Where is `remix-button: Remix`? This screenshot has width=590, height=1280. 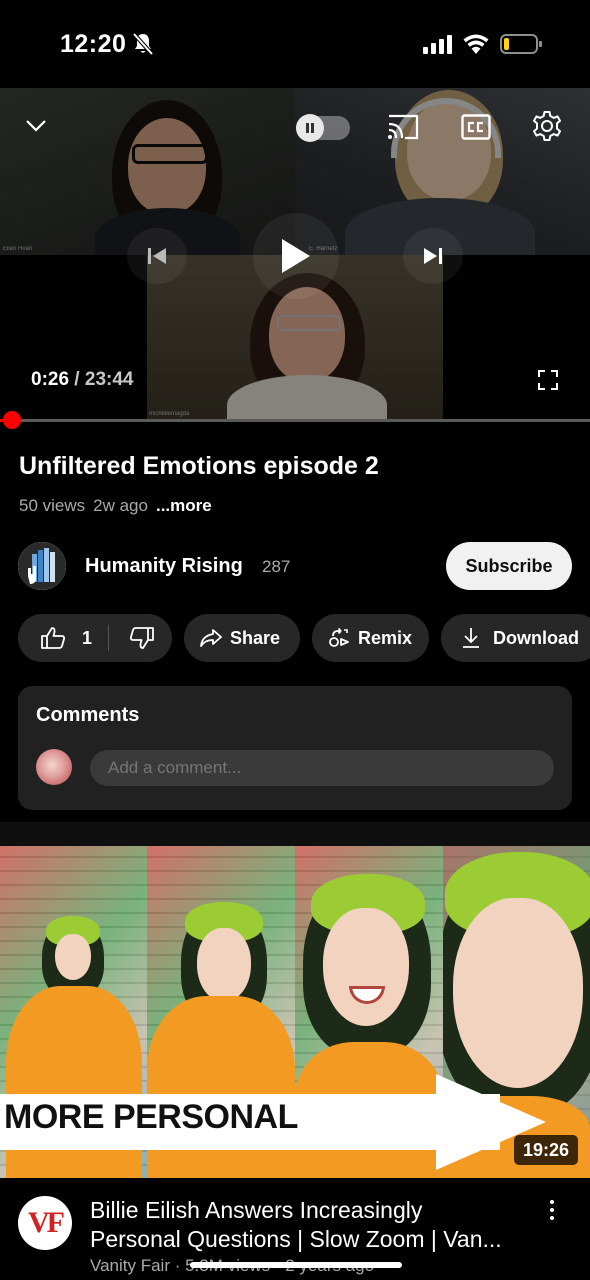
remix-button: Remix is located at coordinates (370, 638).